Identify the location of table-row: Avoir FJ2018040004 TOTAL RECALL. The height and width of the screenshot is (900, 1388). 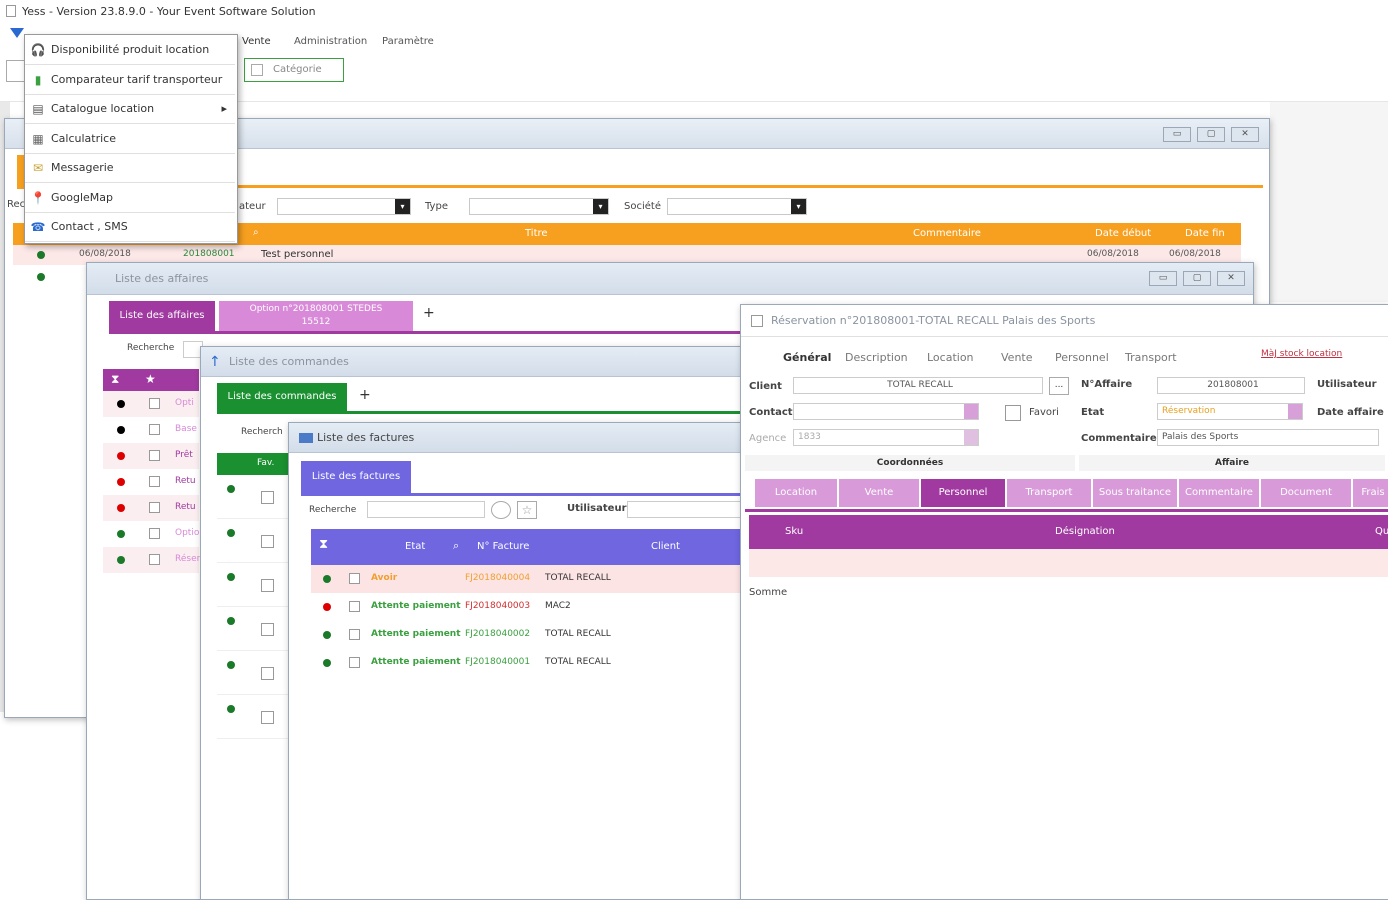
(527, 579).